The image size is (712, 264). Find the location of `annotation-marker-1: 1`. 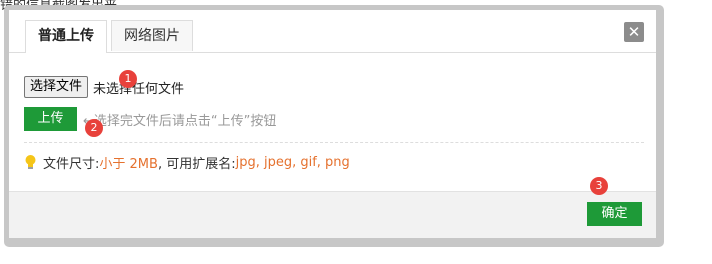

annotation-marker-1: 1 is located at coordinates (128, 79).